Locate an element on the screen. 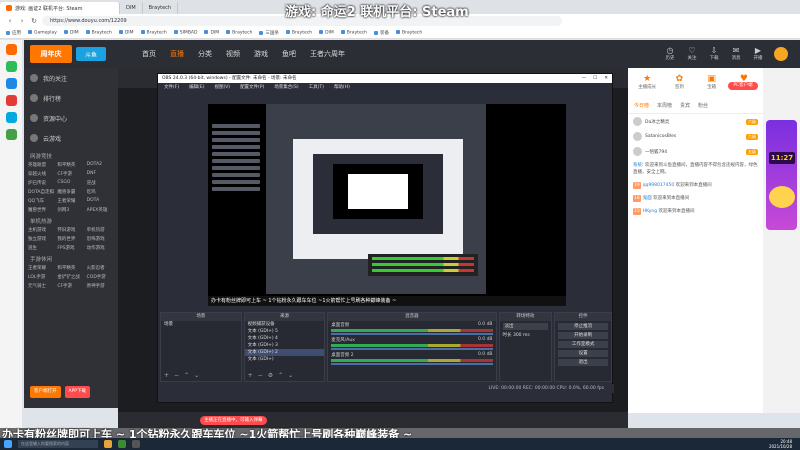 The image size is (800, 450). bookmark-item: SIMBAD is located at coordinates (185, 33).